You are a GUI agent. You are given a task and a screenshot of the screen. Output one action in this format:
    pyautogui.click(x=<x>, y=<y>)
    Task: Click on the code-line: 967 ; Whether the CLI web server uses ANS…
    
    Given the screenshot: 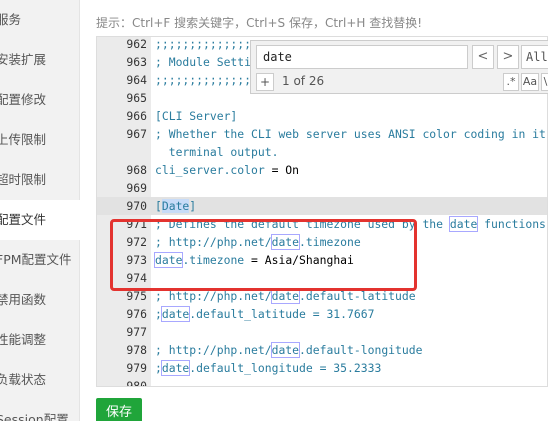 What is the action you would take?
    pyautogui.click(x=322, y=134)
    